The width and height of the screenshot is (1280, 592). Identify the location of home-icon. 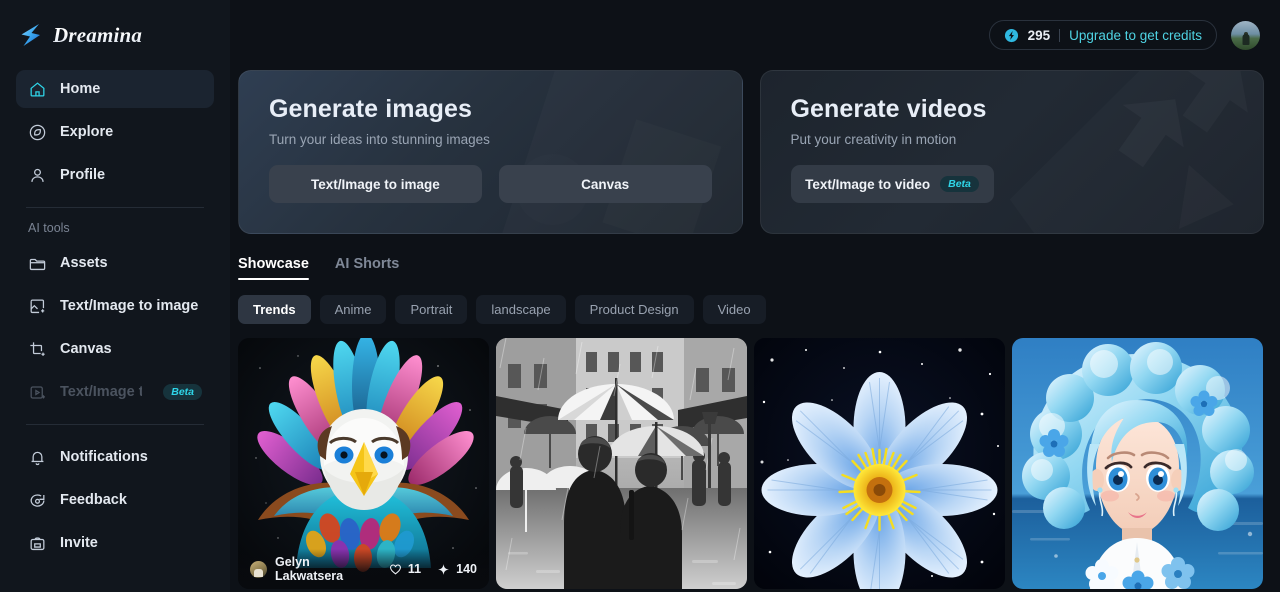
(37, 89).